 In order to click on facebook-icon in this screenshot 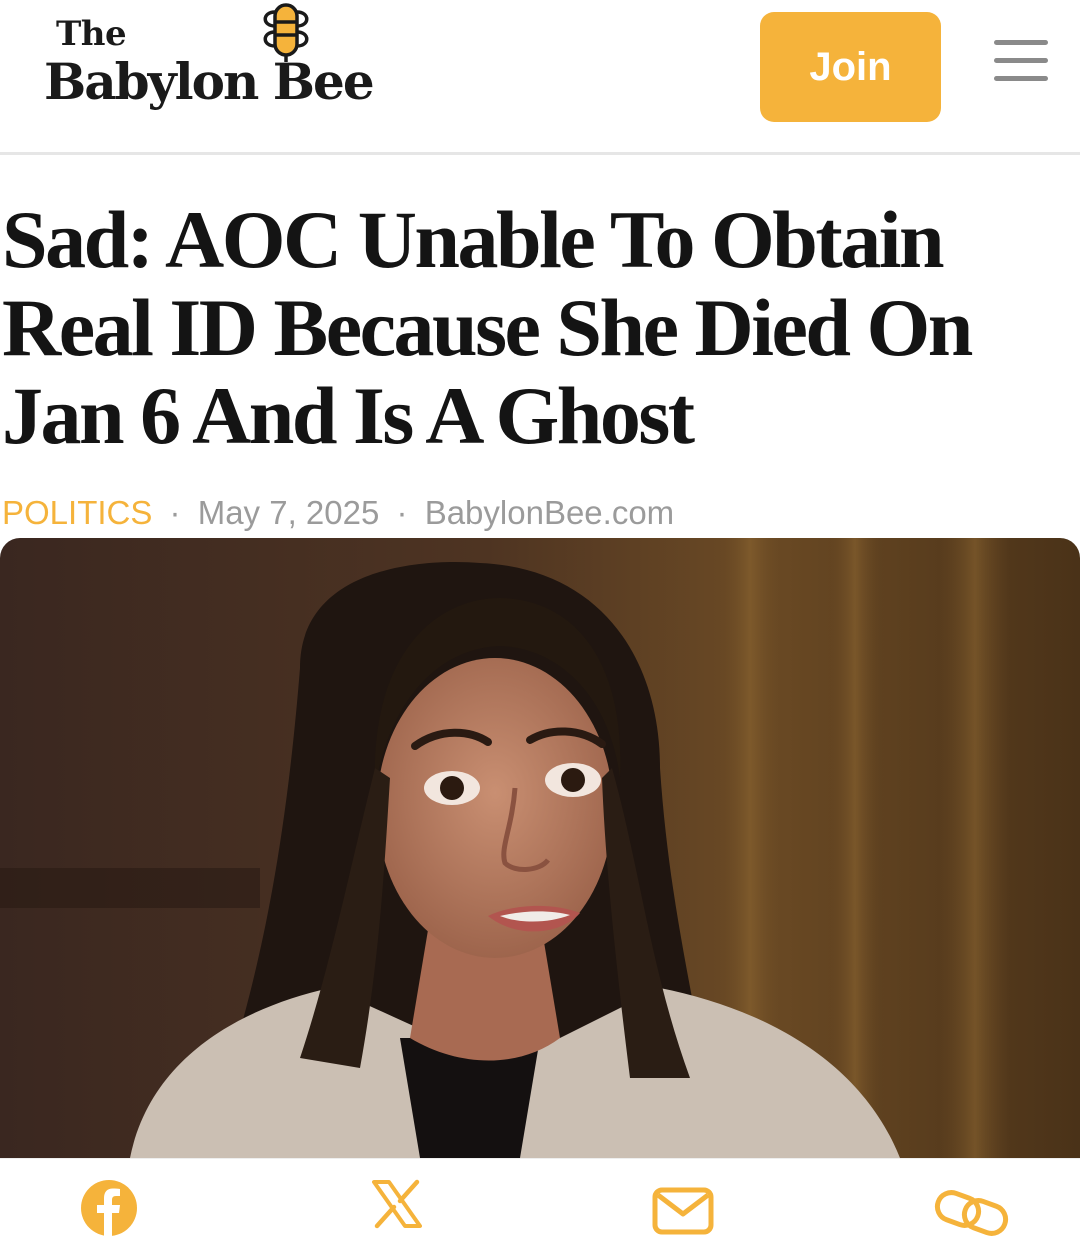, I will do `click(109, 1208)`.